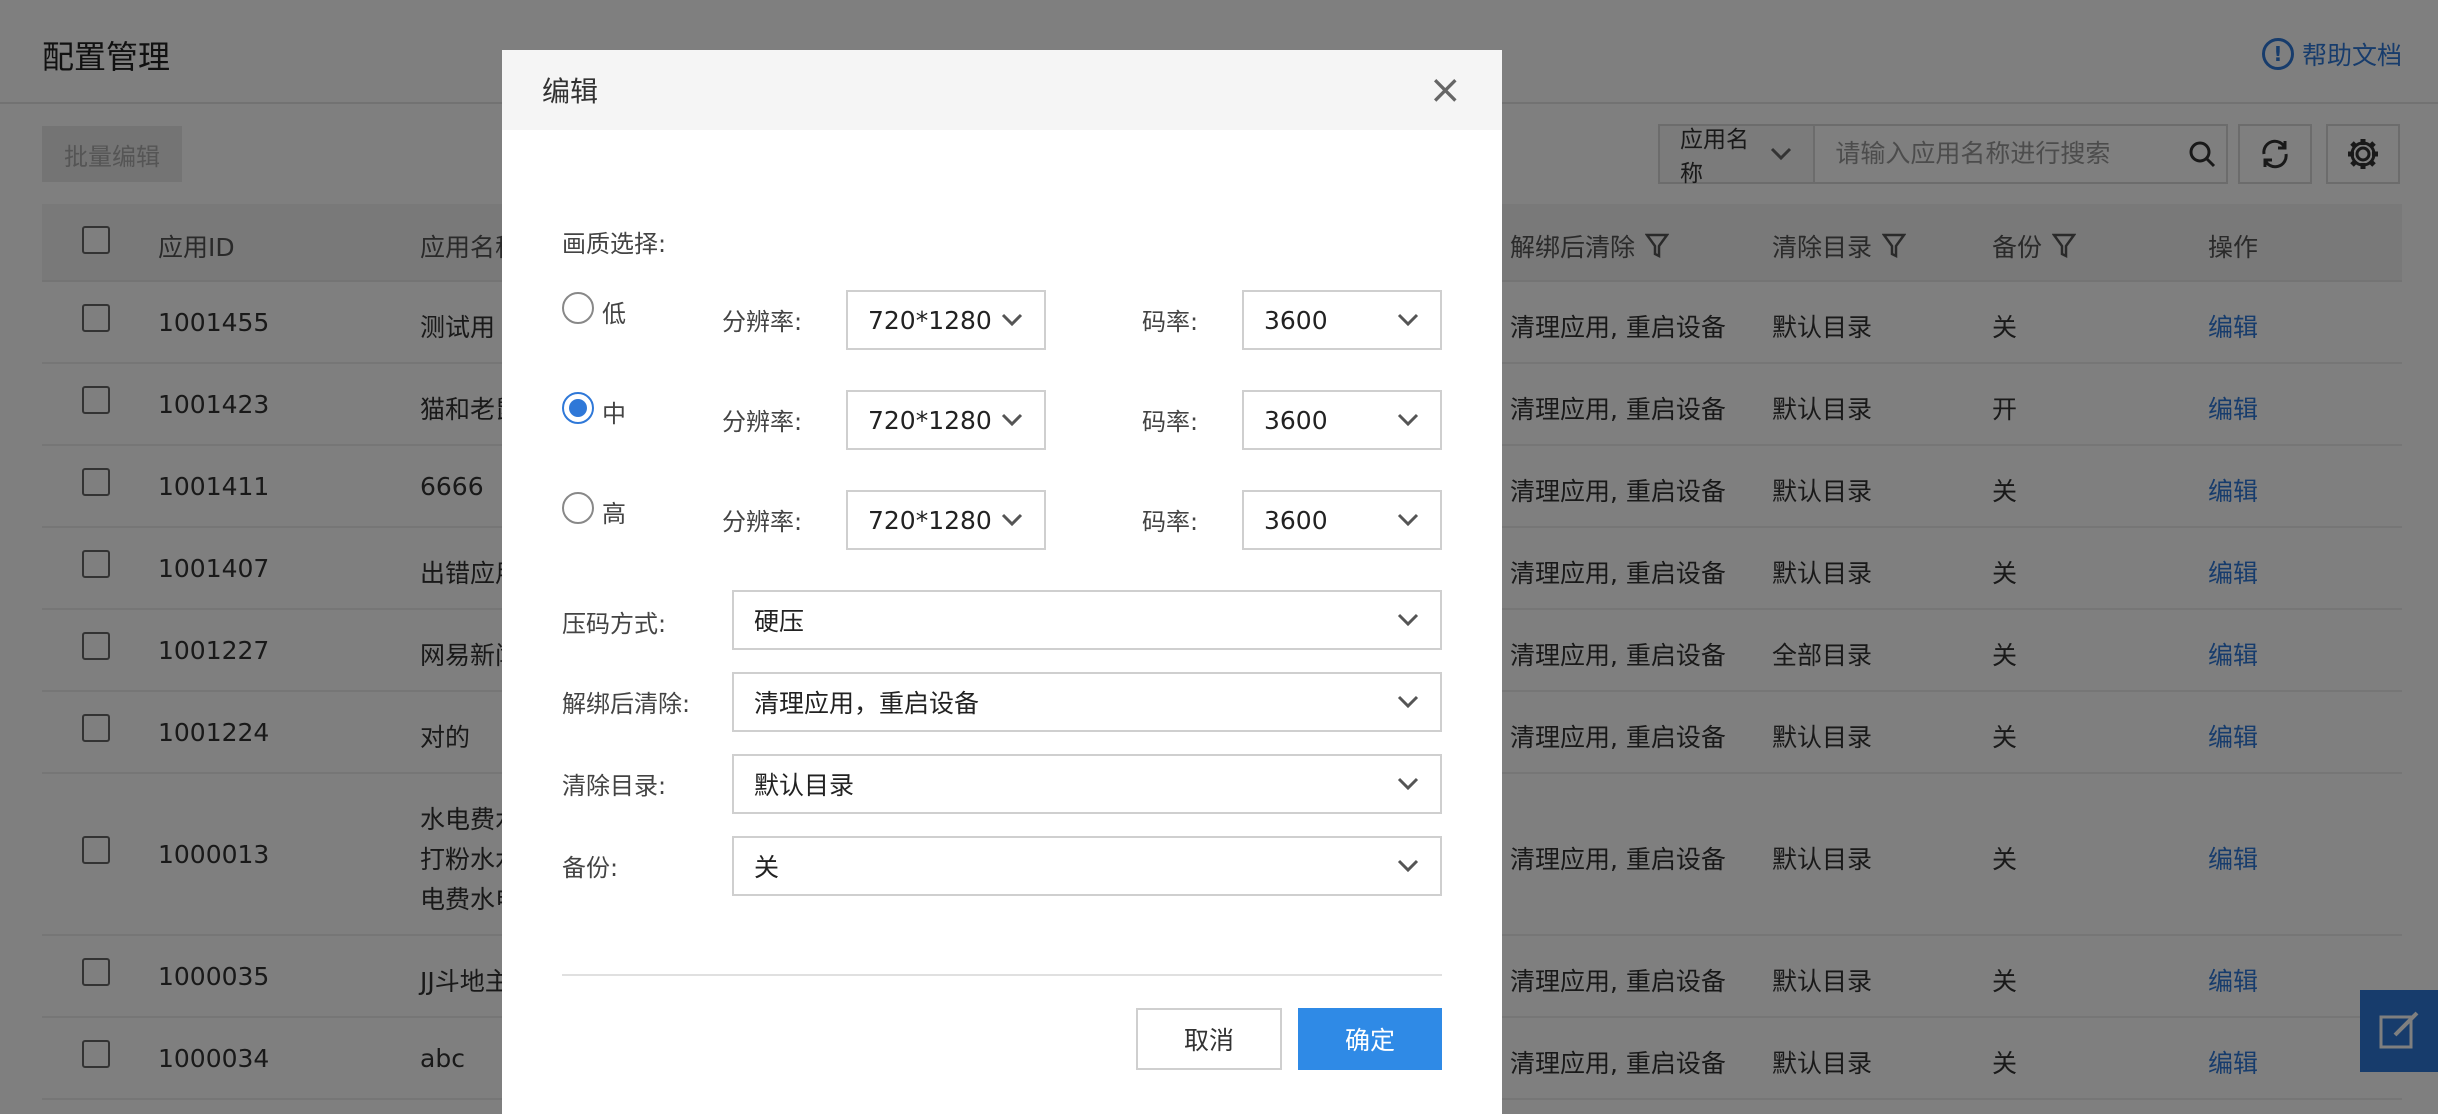 The height and width of the screenshot is (1114, 2438). Describe the element at coordinates (804, 785) in the screenshot. I see `clear-dir-value: 默认目录` at that location.